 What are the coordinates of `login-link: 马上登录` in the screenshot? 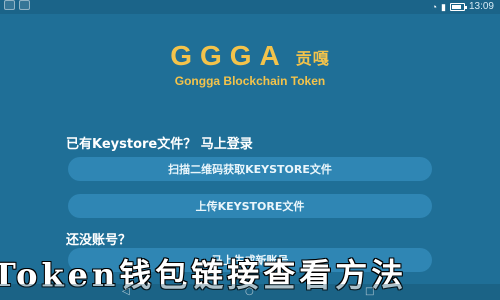 It's located at (227, 144).